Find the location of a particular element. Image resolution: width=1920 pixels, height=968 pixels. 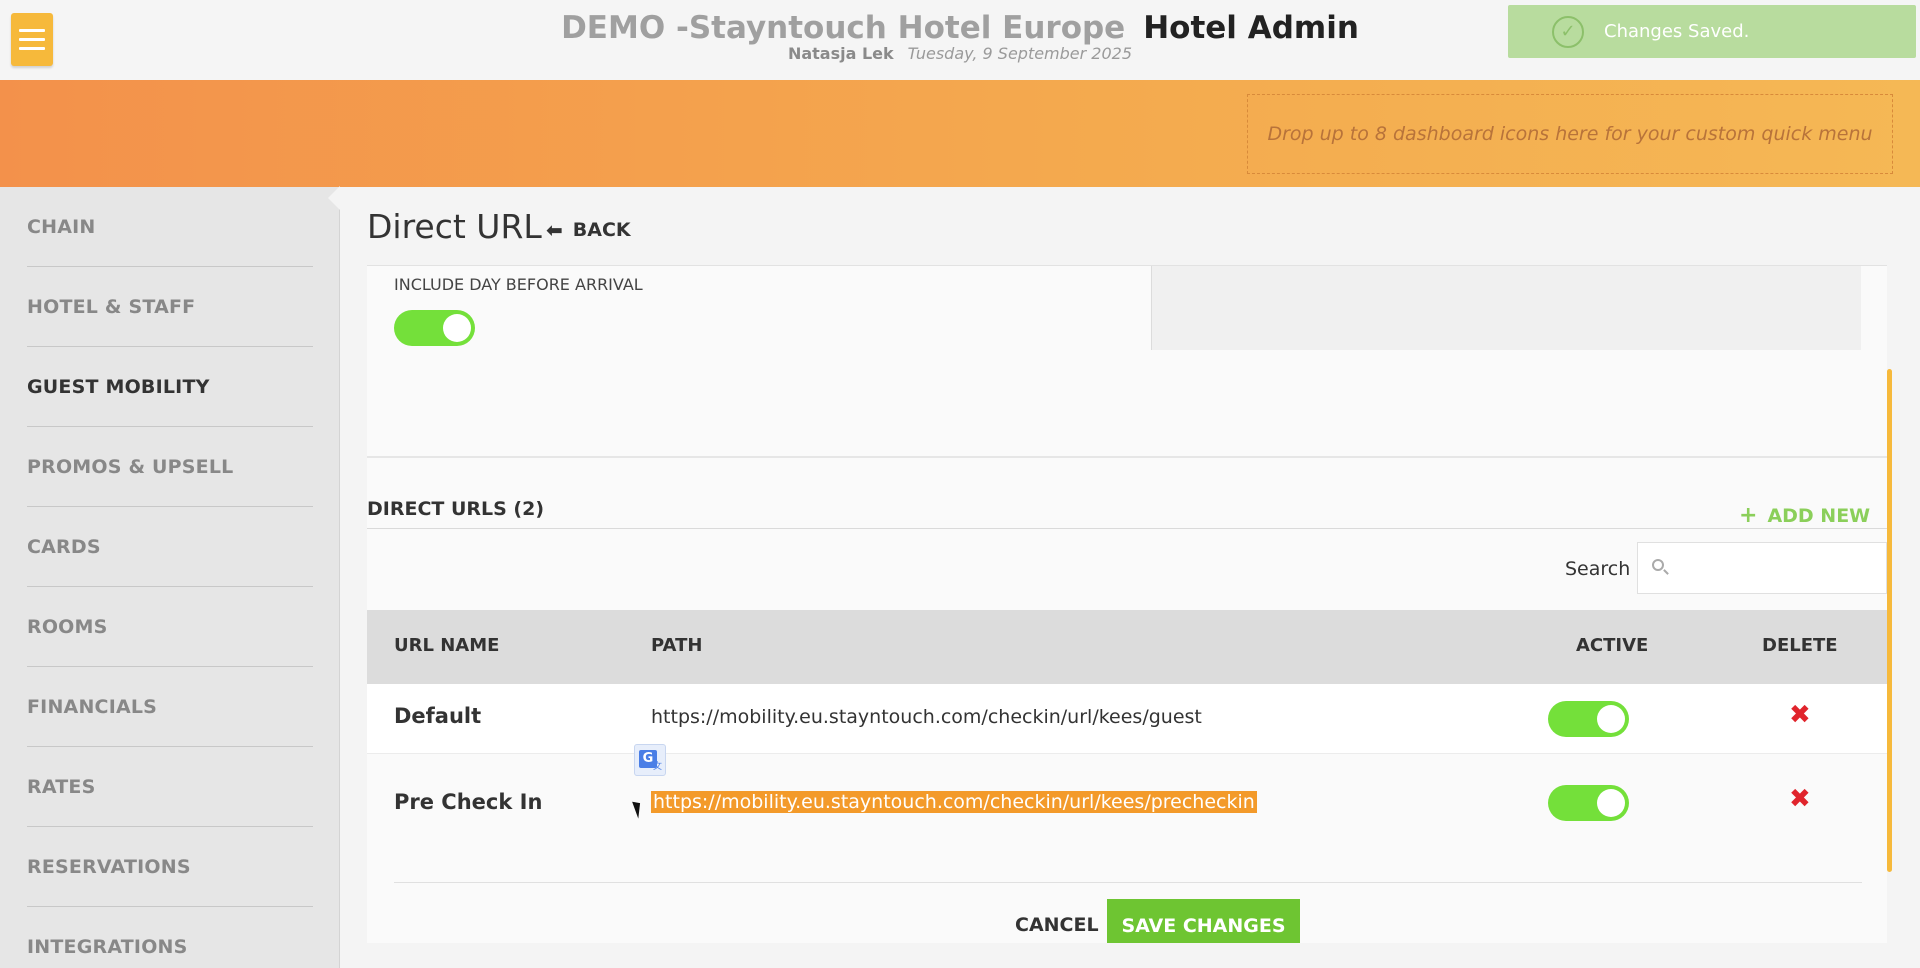

vertical-scrollbar is located at coordinates (1889, 620).